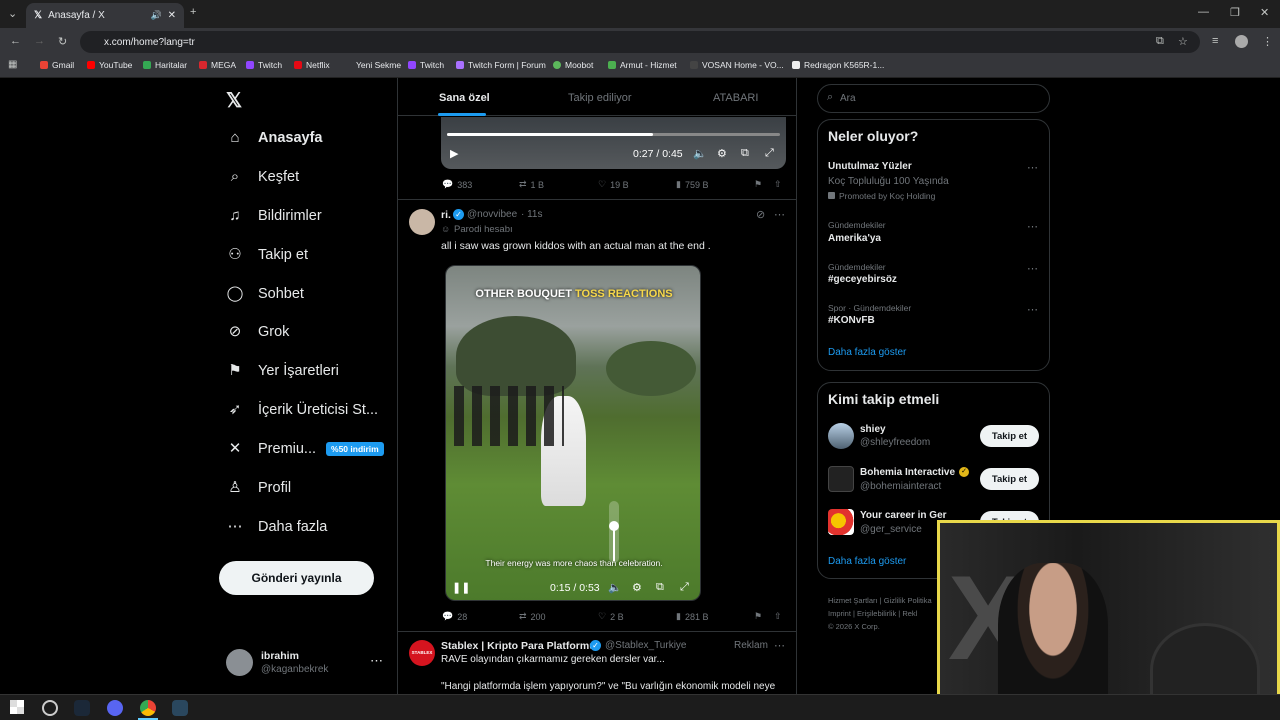 The height and width of the screenshot is (720, 1280). What do you see at coordinates (1267, 41) in the screenshot?
I see `chrome-menu-icon: ⋮` at bounding box center [1267, 41].